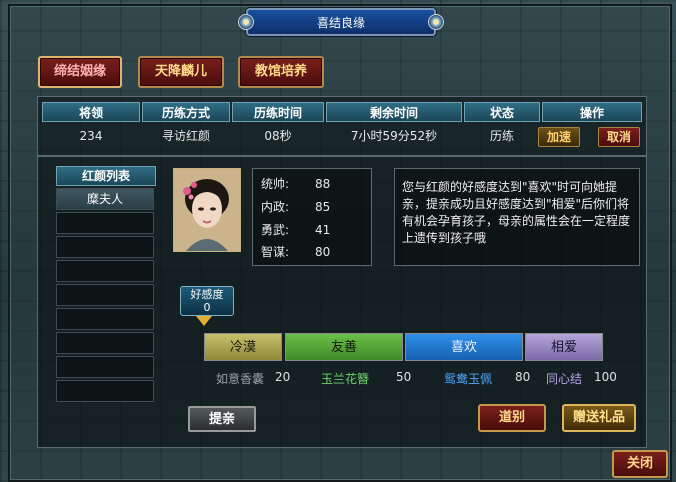  What do you see at coordinates (278, 136) in the screenshot?
I see `cell-train-time: 08秒` at bounding box center [278, 136].